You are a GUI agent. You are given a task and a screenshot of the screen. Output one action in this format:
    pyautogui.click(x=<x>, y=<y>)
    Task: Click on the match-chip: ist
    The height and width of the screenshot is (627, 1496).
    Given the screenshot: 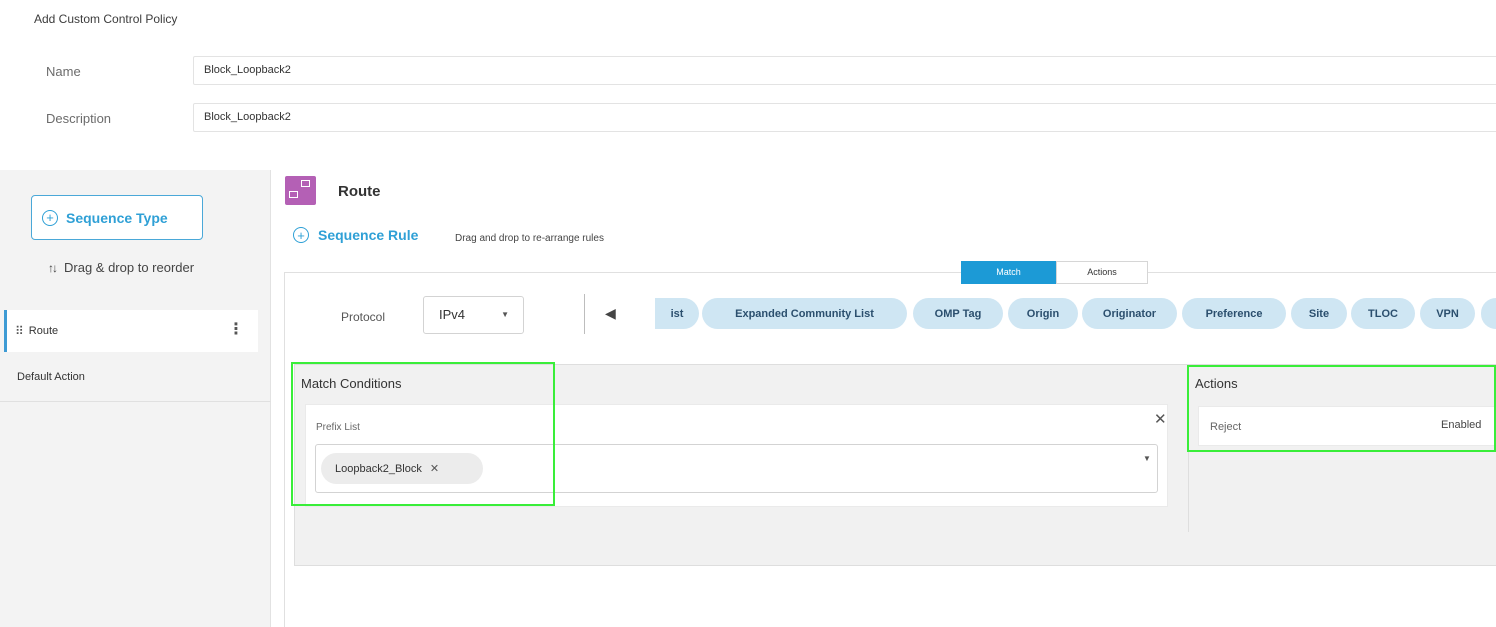 What is the action you would take?
    pyautogui.click(x=677, y=313)
    